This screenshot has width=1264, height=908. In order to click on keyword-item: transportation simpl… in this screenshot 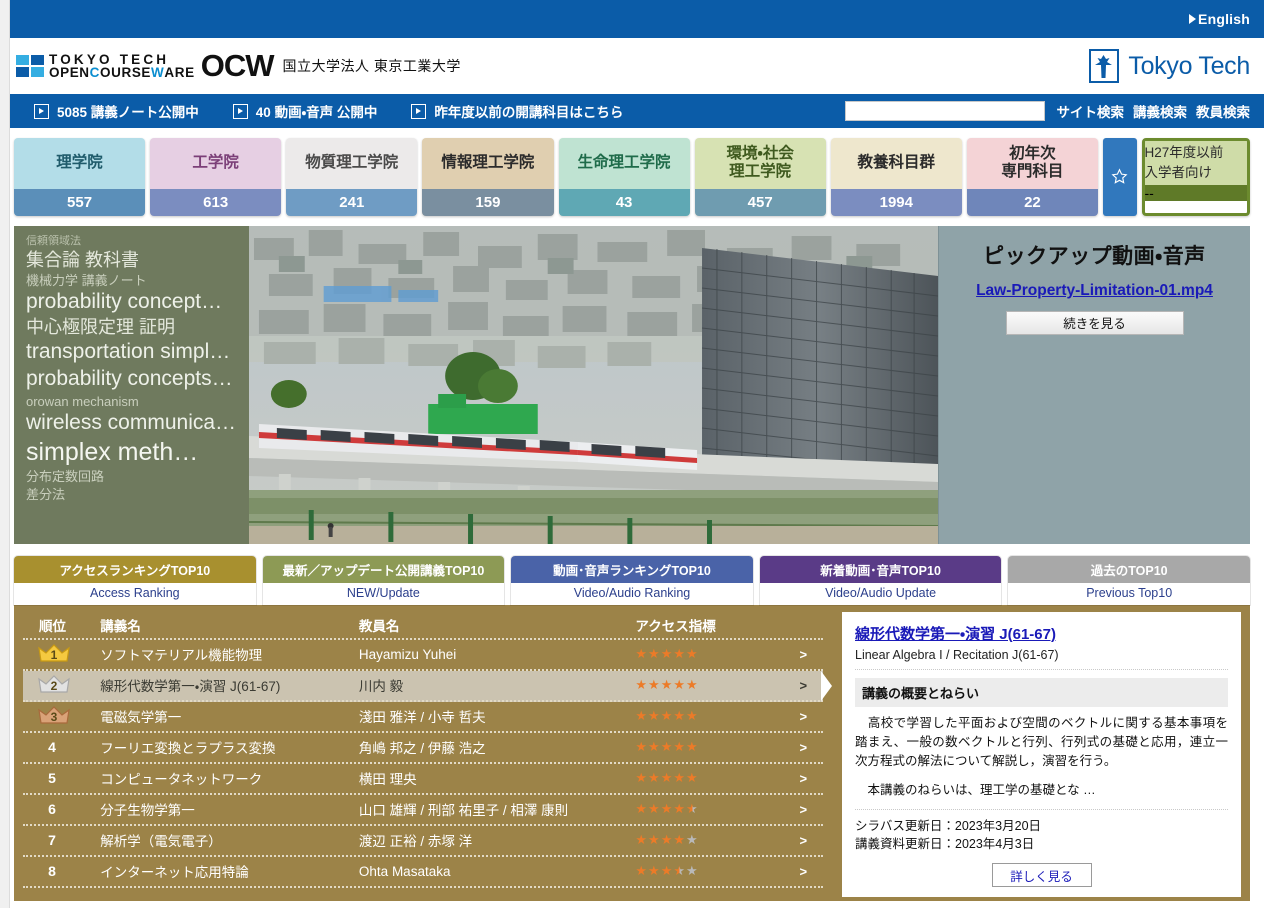, I will do `click(132, 352)`.